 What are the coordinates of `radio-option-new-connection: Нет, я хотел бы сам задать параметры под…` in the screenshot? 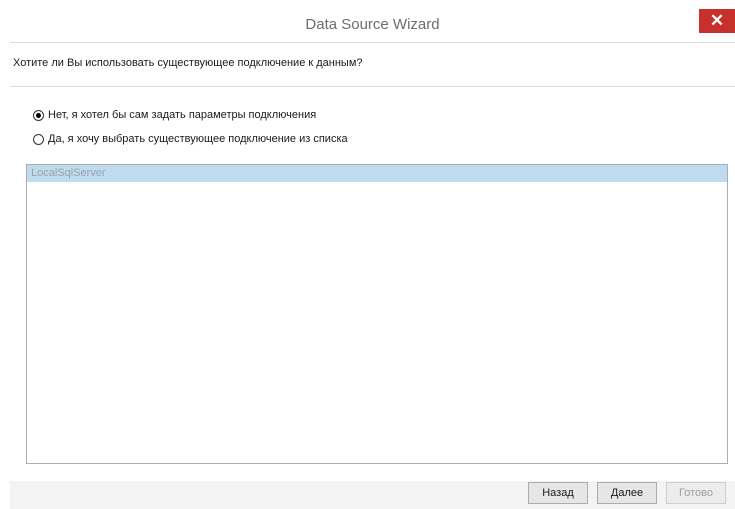 It's located at (174, 115).